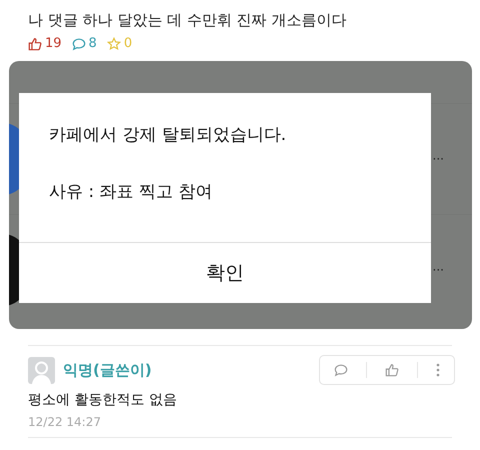 The height and width of the screenshot is (450, 480). I want to click on stat-count: 8, so click(92, 43).